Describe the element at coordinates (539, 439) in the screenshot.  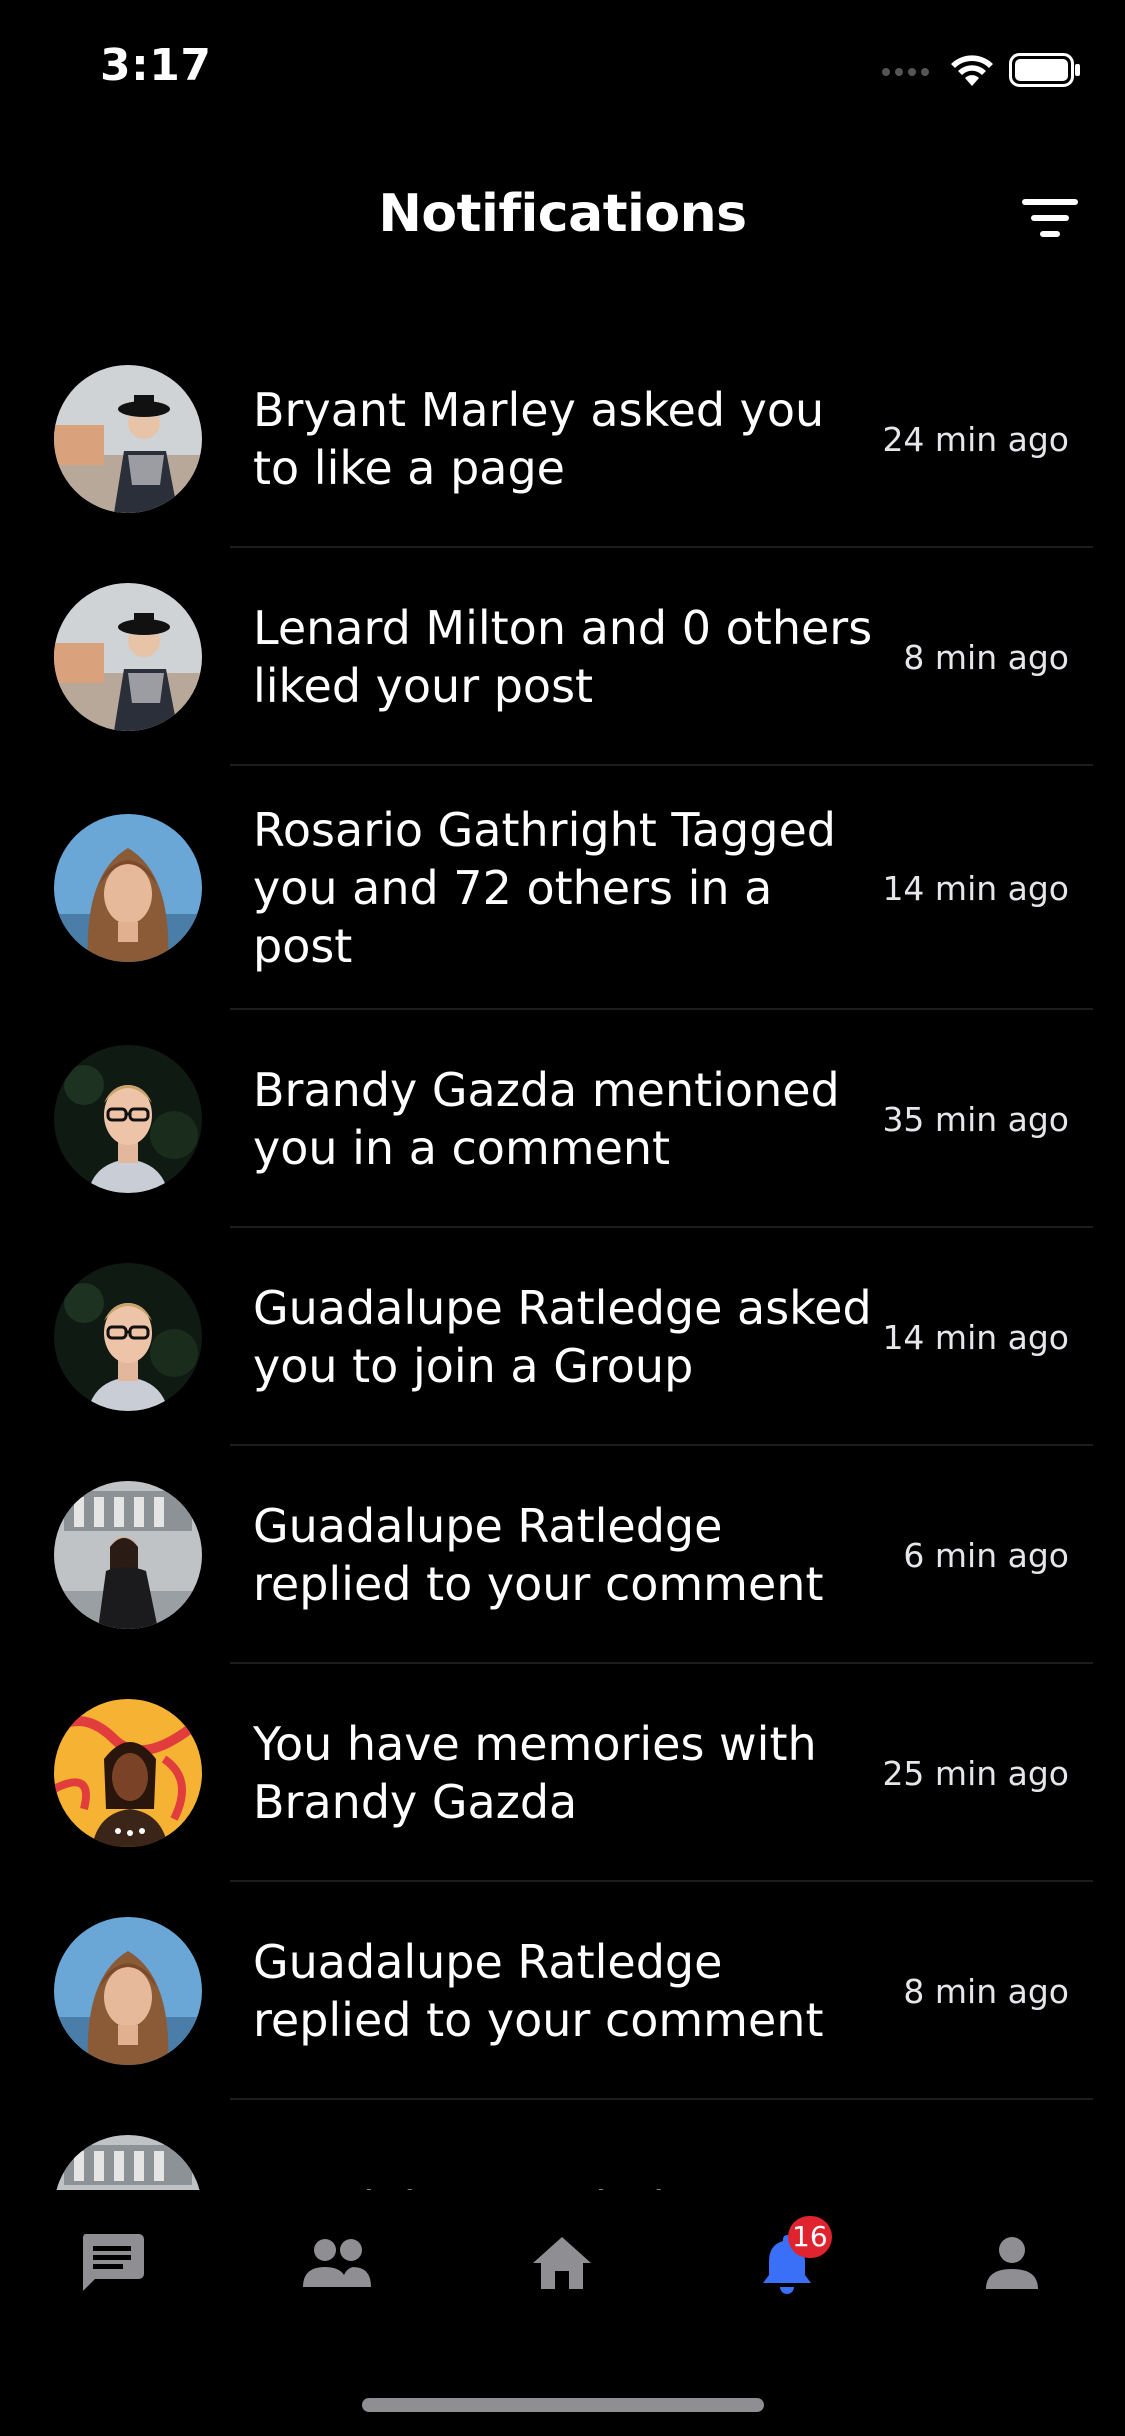
I see `notification-text: Bryant Marley asked you to like a page` at that location.